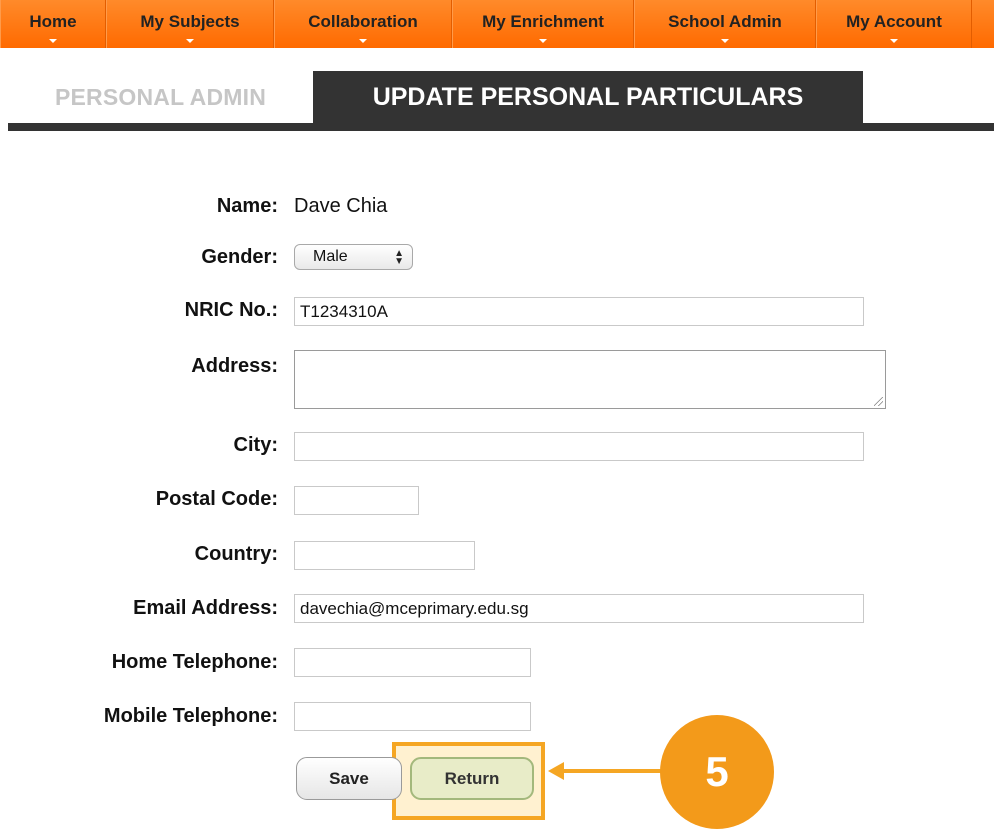 This screenshot has height=833, width=994. What do you see at coordinates (543, 24) in the screenshot?
I see `nav-item-my-enrichment: My Enrichment` at bounding box center [543, 24].